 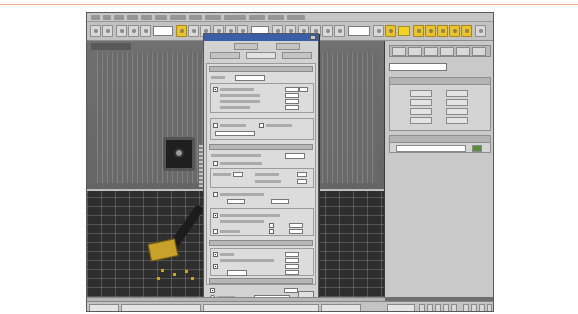 What do you see at coordinates (261, 147) in the screenshot?
I see `rollout-advanced` at bounding box center [261, 147].